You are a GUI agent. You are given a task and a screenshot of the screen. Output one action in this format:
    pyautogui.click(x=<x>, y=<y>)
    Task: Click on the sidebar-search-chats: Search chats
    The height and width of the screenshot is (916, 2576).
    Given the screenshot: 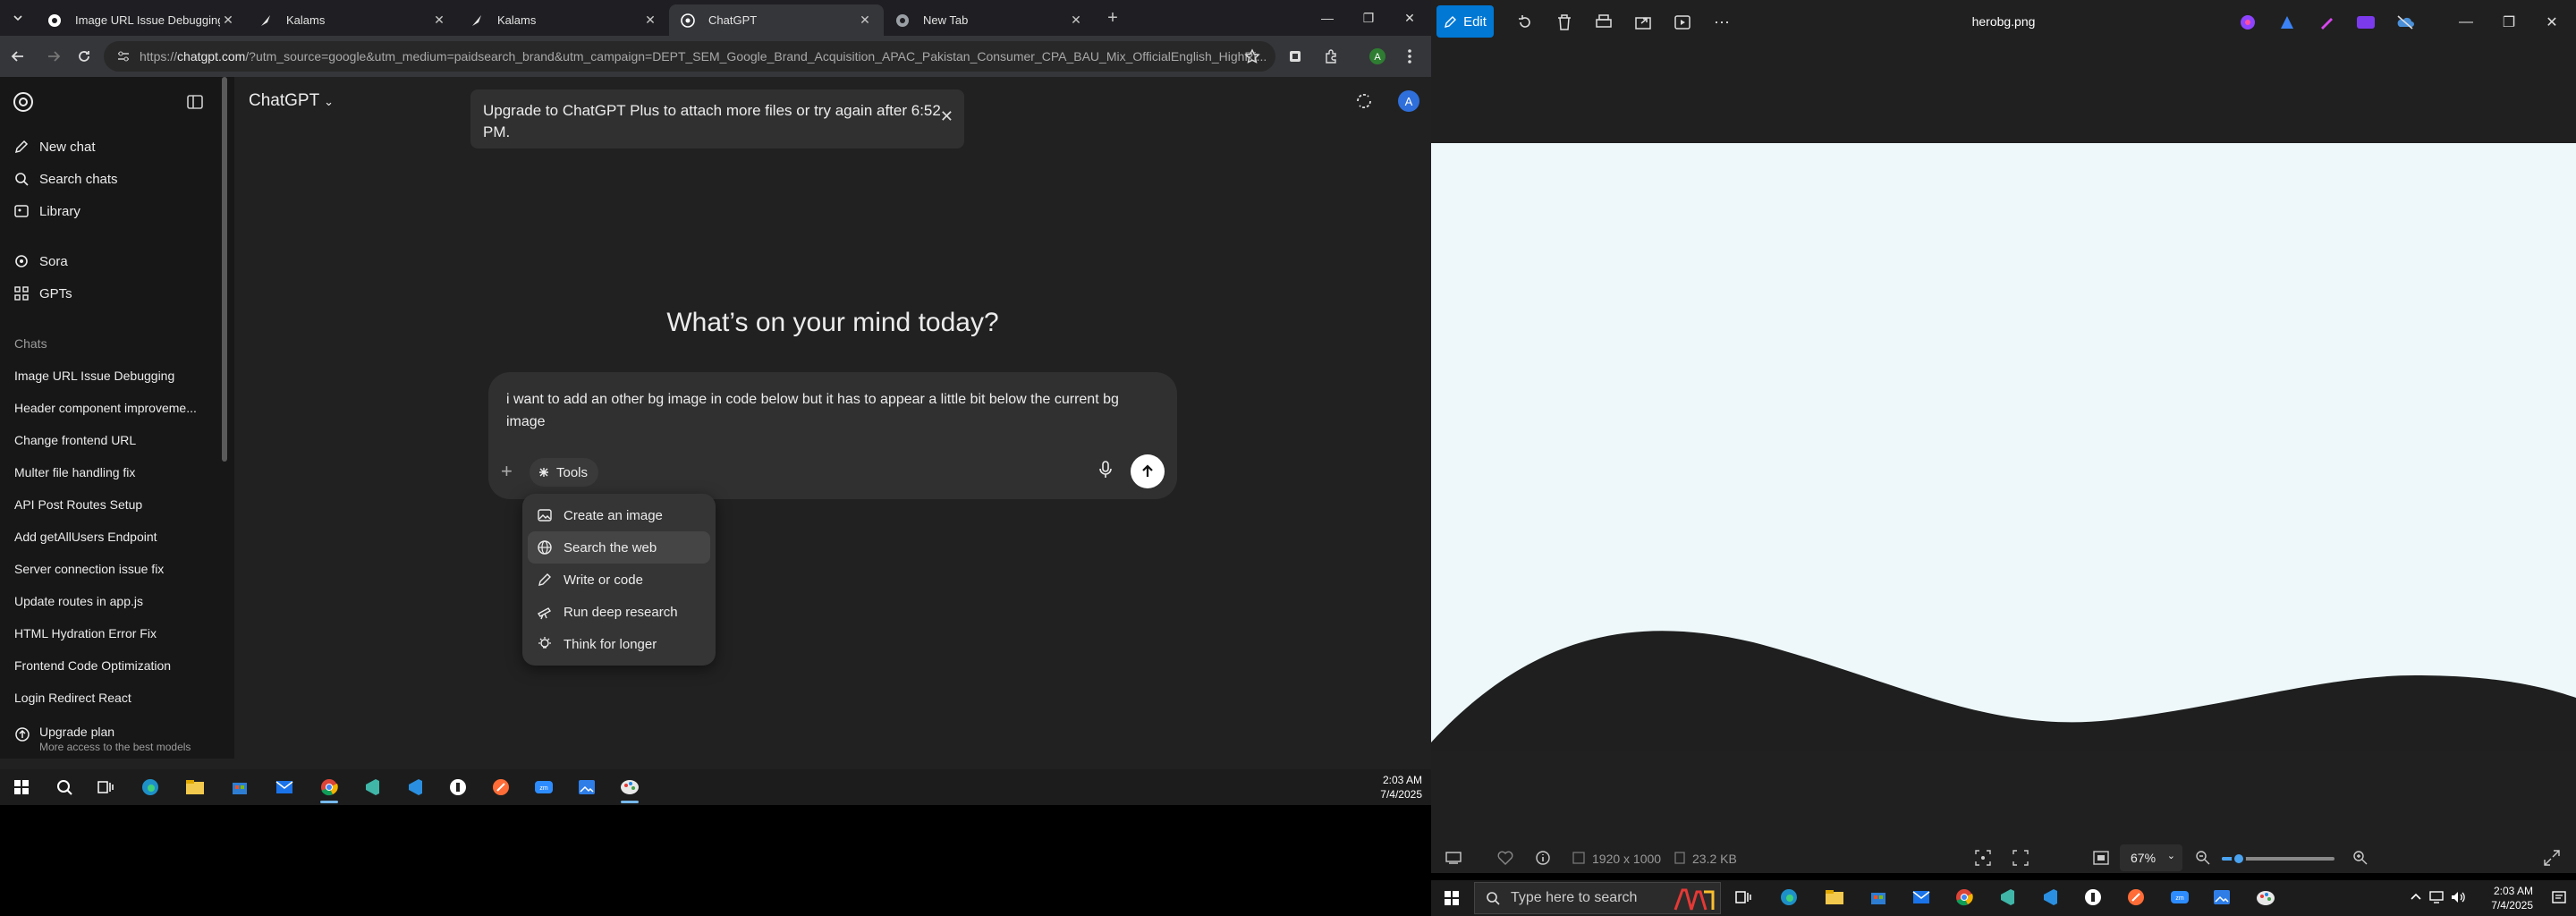 What is the action you would take?
    pyautogui.click(x=65, y=179)
    